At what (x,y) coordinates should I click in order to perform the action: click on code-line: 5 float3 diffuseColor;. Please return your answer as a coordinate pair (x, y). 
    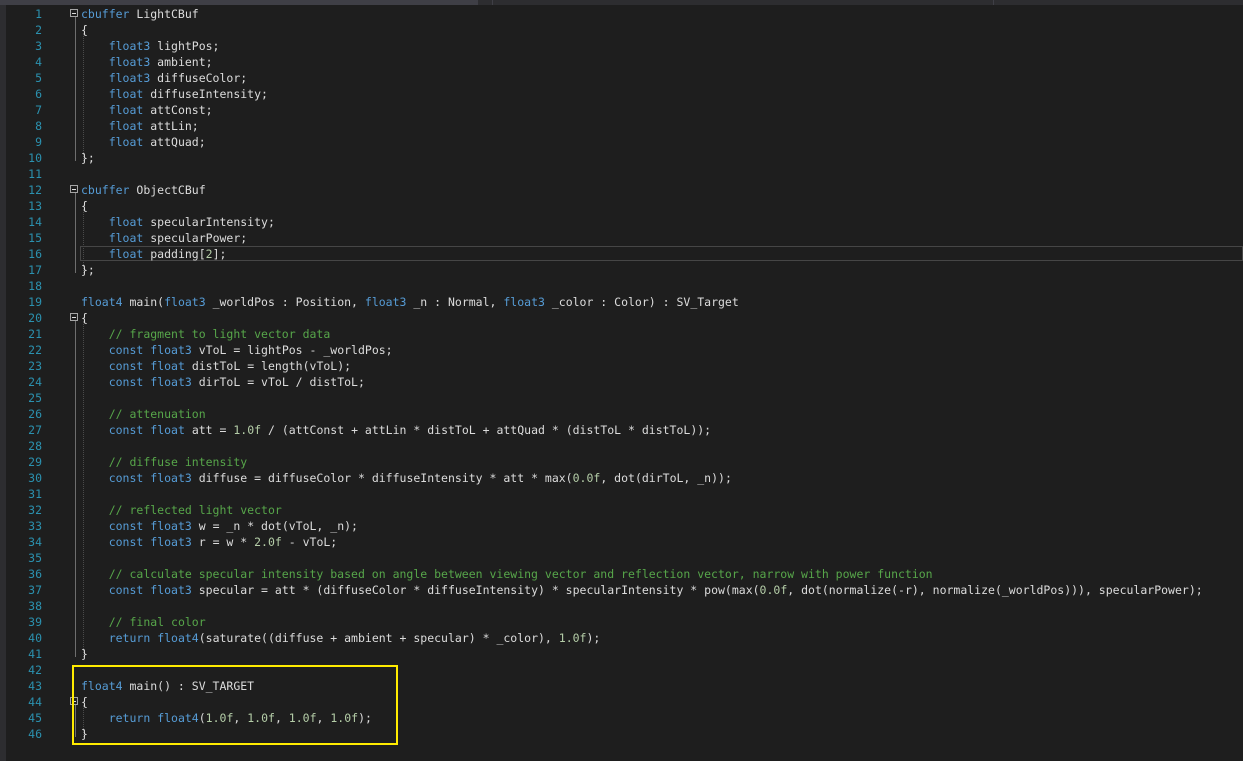
    Looking at the image, I should click on (624, 78).